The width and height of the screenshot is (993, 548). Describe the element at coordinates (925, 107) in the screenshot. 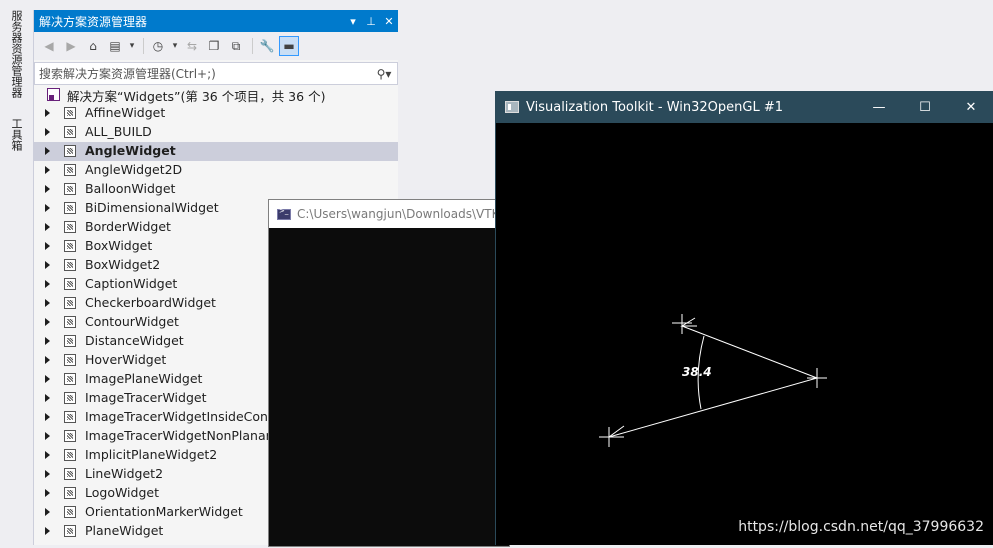

I see `maximize-icon: ☐` at that location.